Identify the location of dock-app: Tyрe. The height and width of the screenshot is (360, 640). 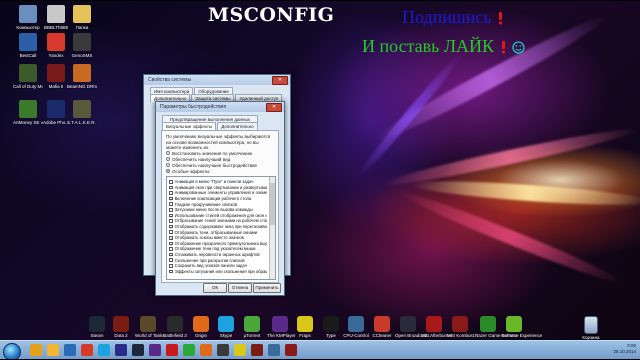
(331, 327).